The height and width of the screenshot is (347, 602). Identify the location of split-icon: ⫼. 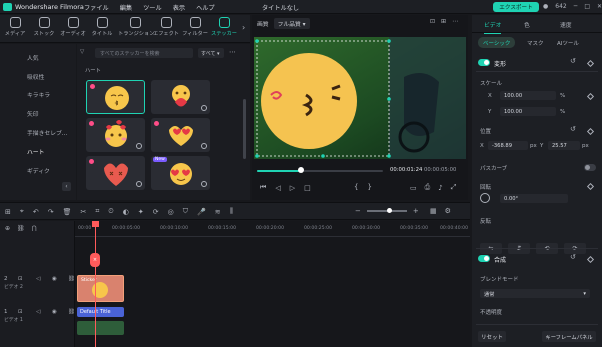
(231, 211).